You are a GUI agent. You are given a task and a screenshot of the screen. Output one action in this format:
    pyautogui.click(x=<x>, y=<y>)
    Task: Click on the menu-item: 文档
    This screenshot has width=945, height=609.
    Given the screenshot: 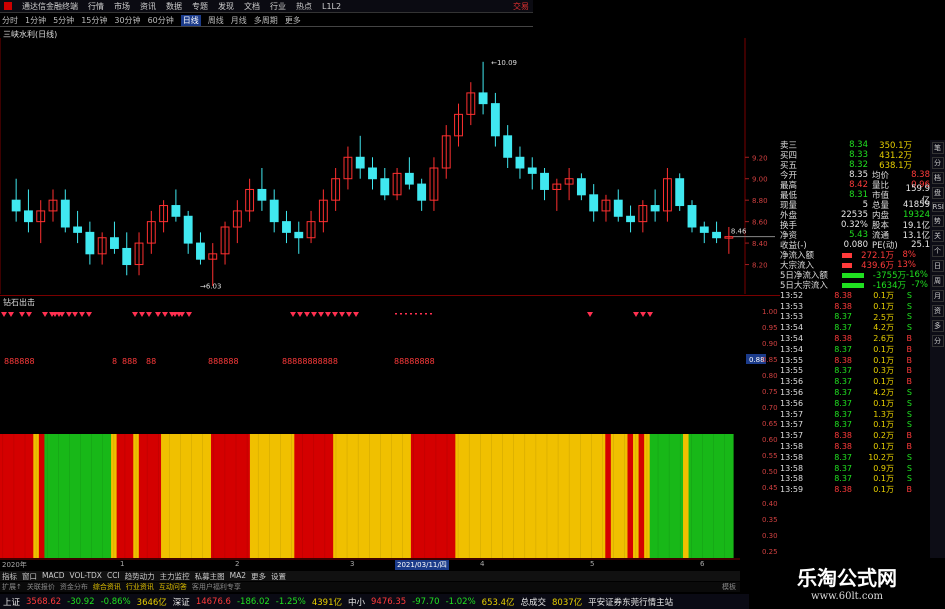 What is the action you would take?
    pyautogui.click(x=252, y=6)
    